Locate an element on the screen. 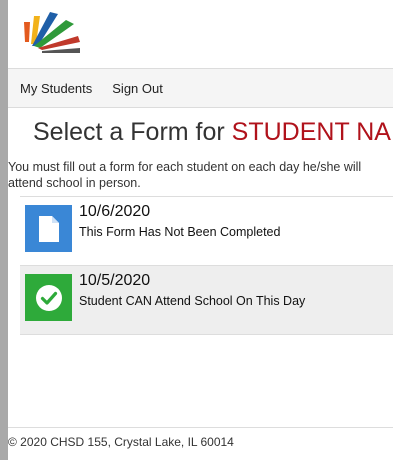 The height and width of the screenshot is (460, 393). district-logo is located at coordinates (52, 32).